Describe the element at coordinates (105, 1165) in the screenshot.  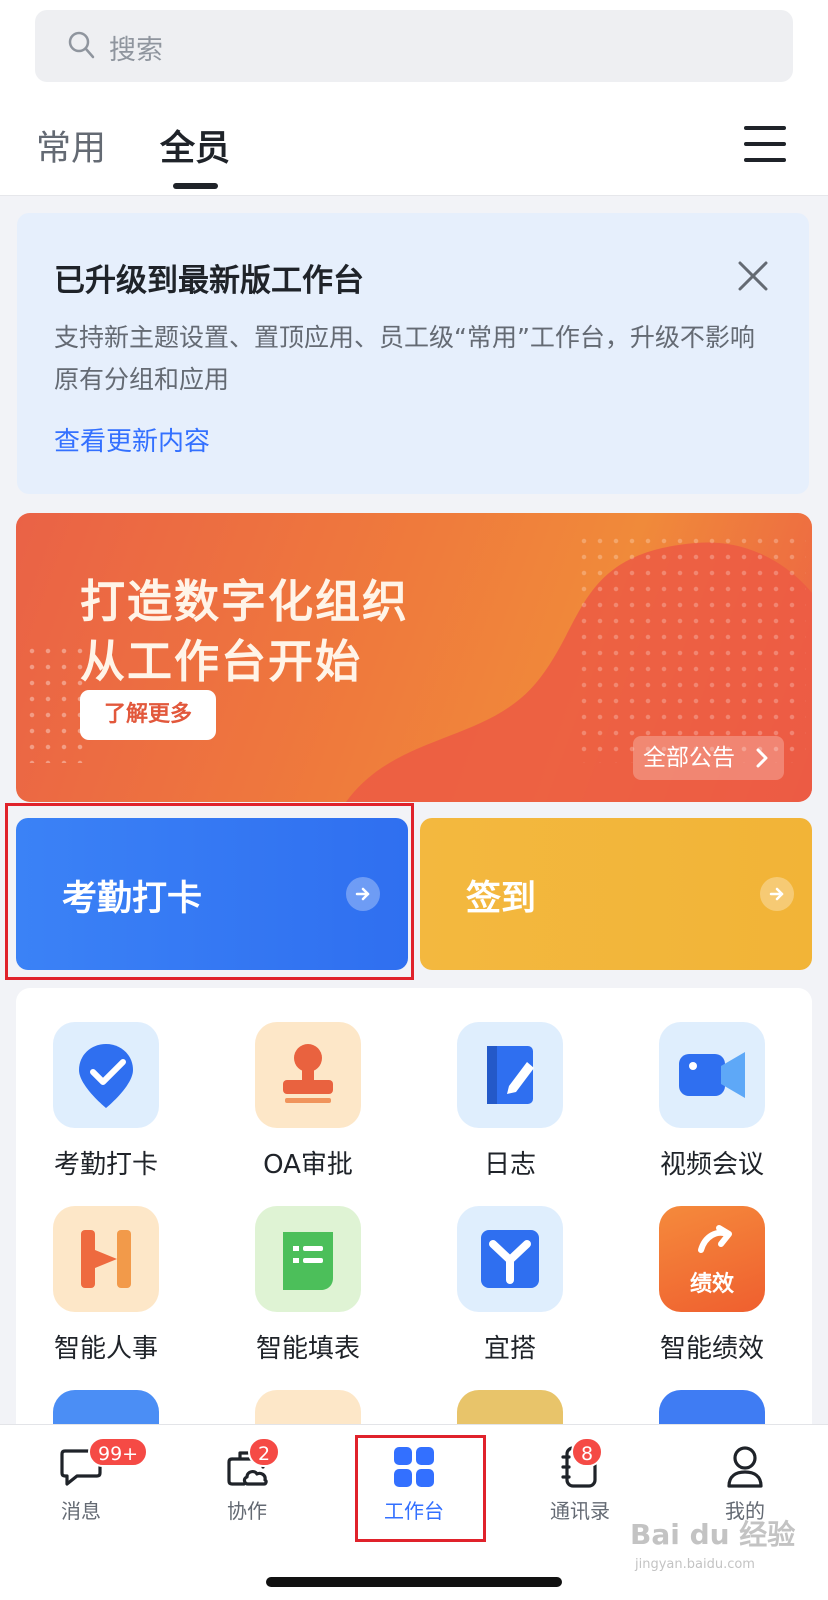
I see `app-label: 考勤打卡` at that location.